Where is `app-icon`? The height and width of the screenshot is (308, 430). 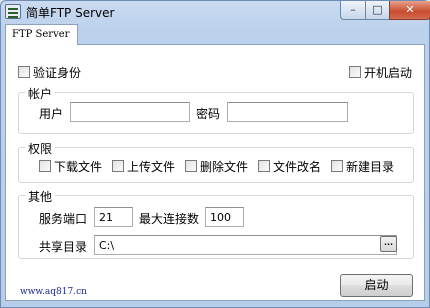 app-icon is located at coordinates (13, 11).